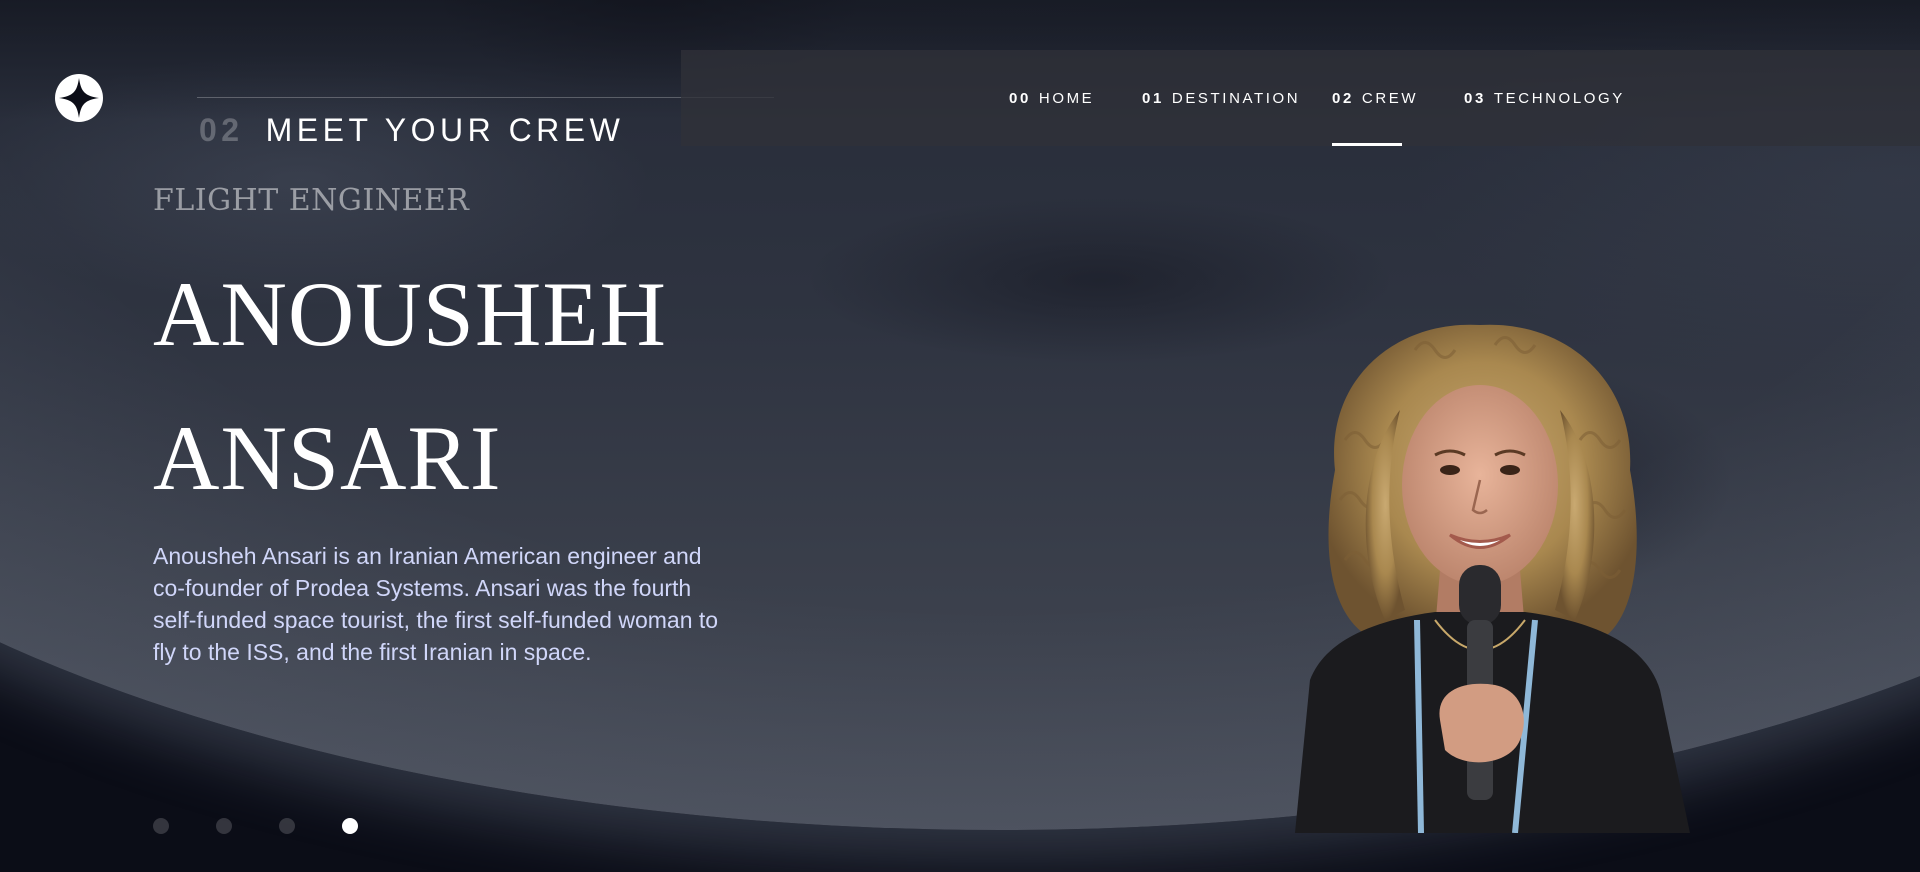  Describe the element at coordinates (1066, 98) in the screenshot. I see `nav-label: HOME` at that location.